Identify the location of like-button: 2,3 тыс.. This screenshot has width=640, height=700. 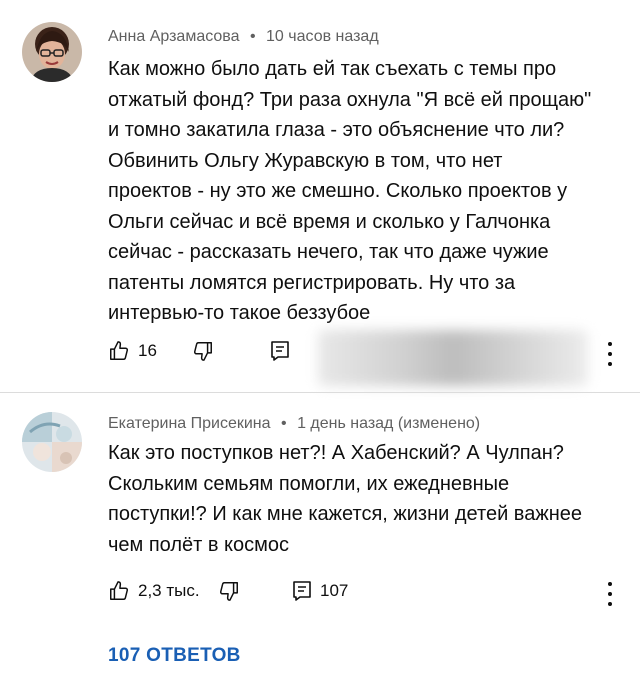
(154, 591).